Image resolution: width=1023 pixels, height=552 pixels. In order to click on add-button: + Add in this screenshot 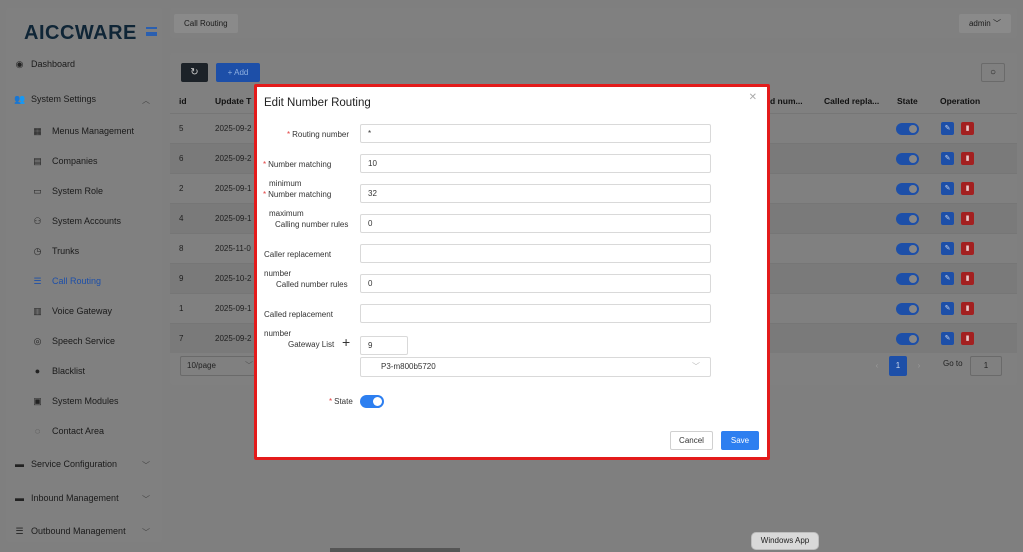, I will do `click(238, 72)`.